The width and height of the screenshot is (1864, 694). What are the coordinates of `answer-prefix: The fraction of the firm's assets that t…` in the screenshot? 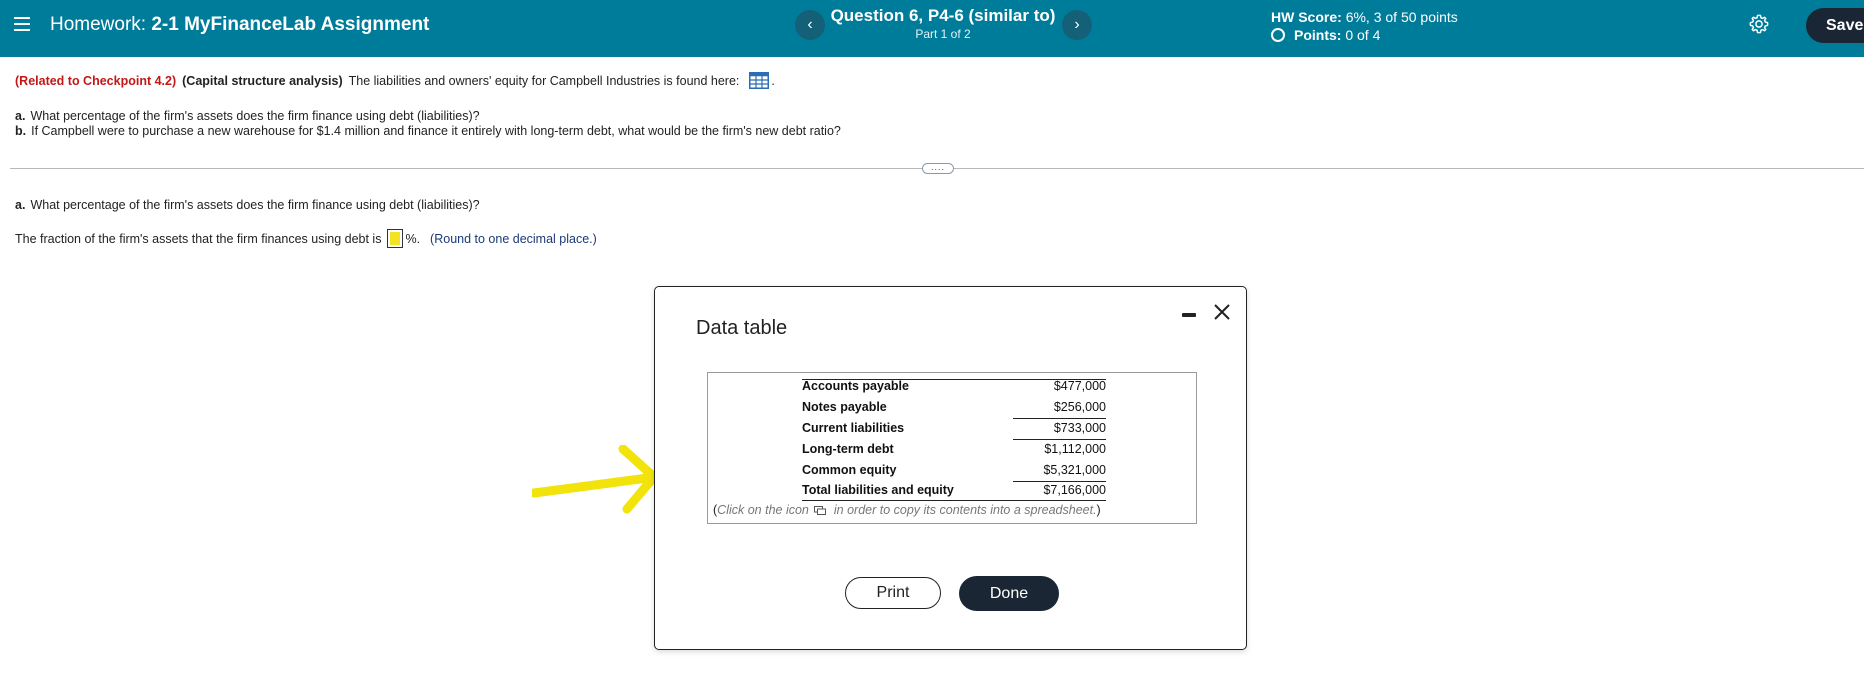 It's located at (198, 238).